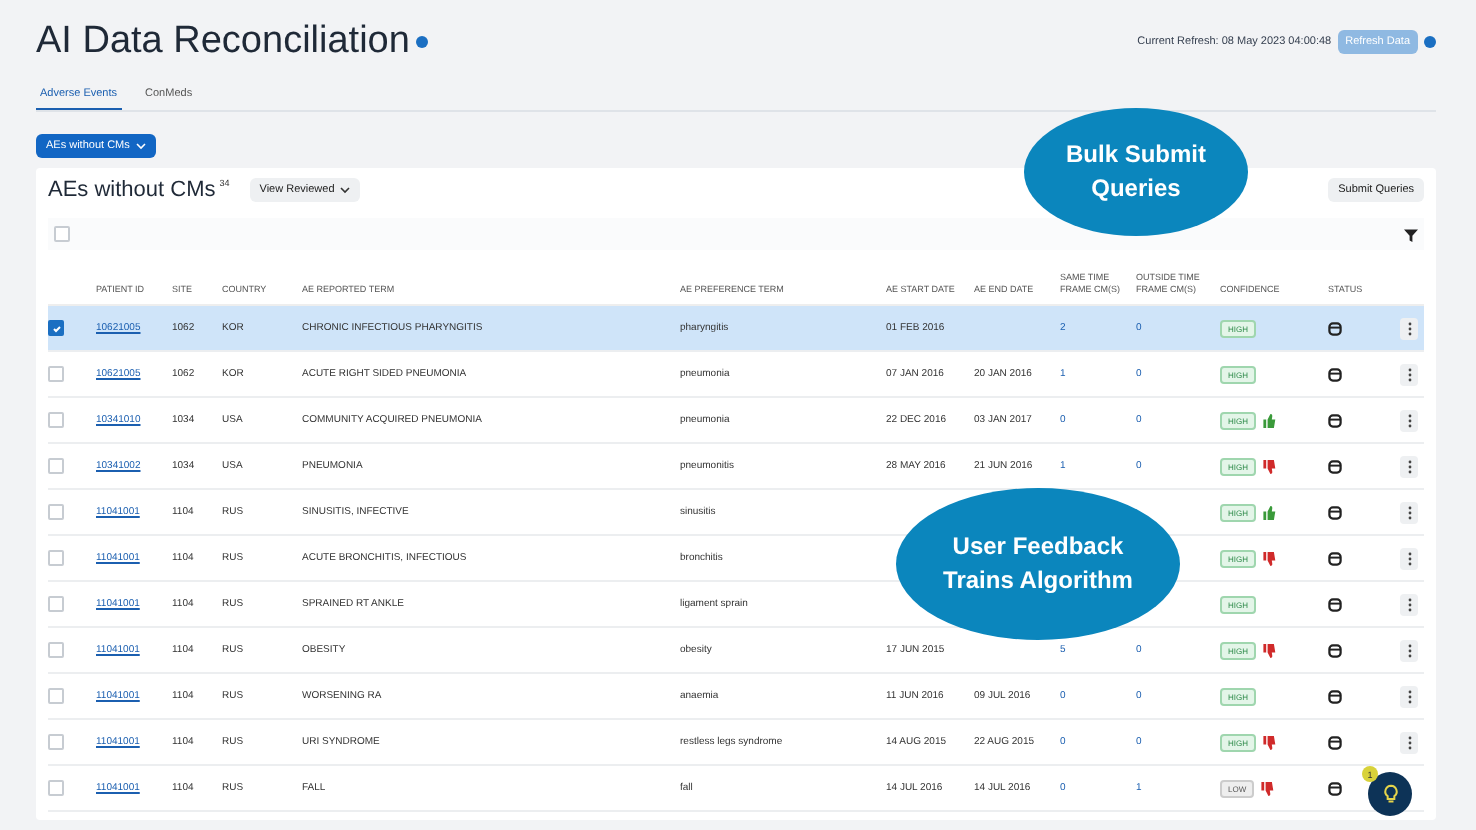  Describe the element at coordinates (1390, 794) in the screenshot. I see `lightbulb-icon` at that location.